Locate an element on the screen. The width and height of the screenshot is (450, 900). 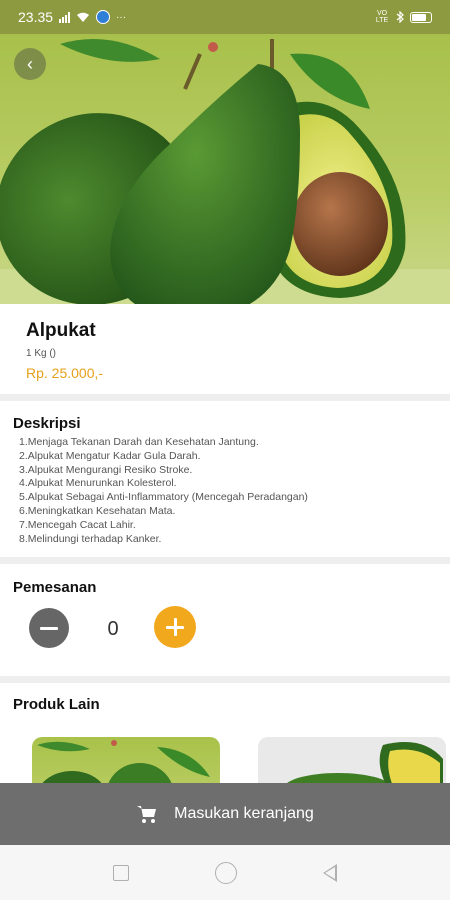
product-price: Rp. 25.000,- is located at coordinates (65, 373).